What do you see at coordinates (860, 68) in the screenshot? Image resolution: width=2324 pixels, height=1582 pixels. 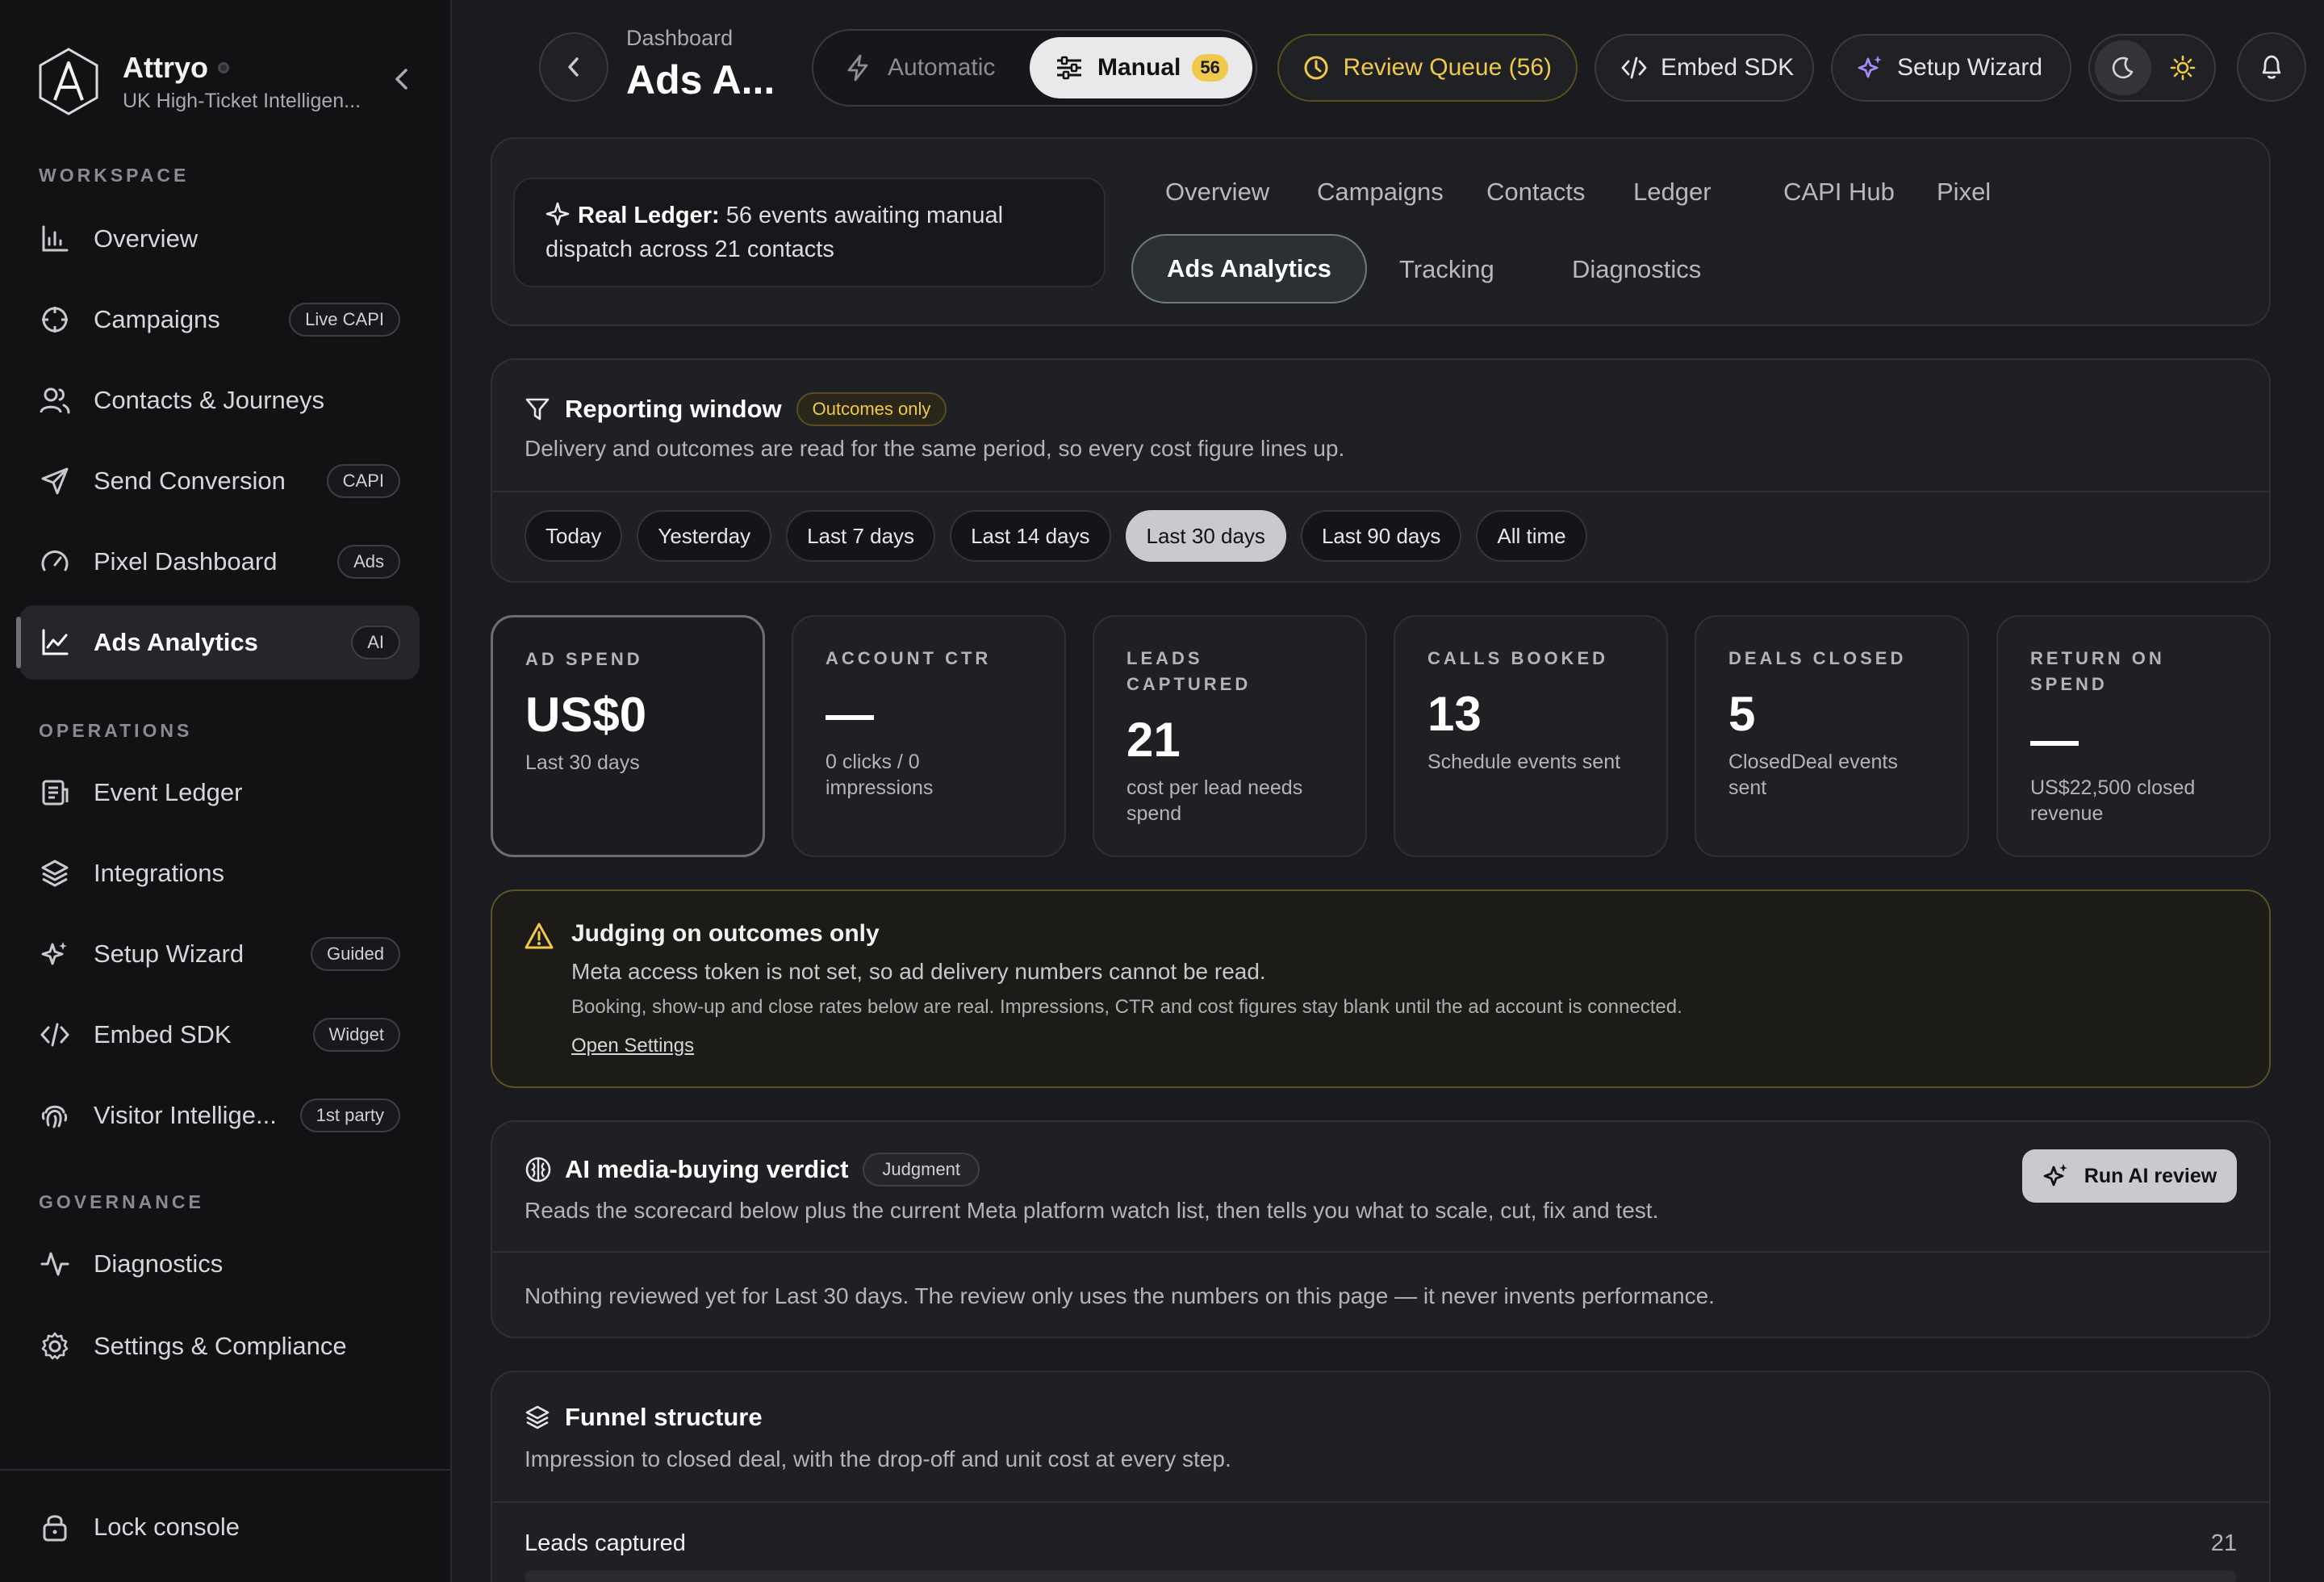 I see `lightning-icon` at bounding box center [860, 68].